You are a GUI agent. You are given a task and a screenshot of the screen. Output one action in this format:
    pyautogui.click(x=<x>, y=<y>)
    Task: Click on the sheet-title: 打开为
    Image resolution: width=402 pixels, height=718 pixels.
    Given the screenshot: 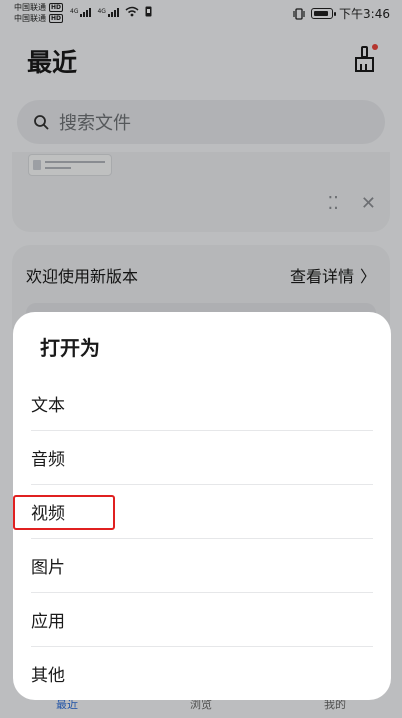 What is the action you would take?
    pyautogui.click(x=70, y=348)
    